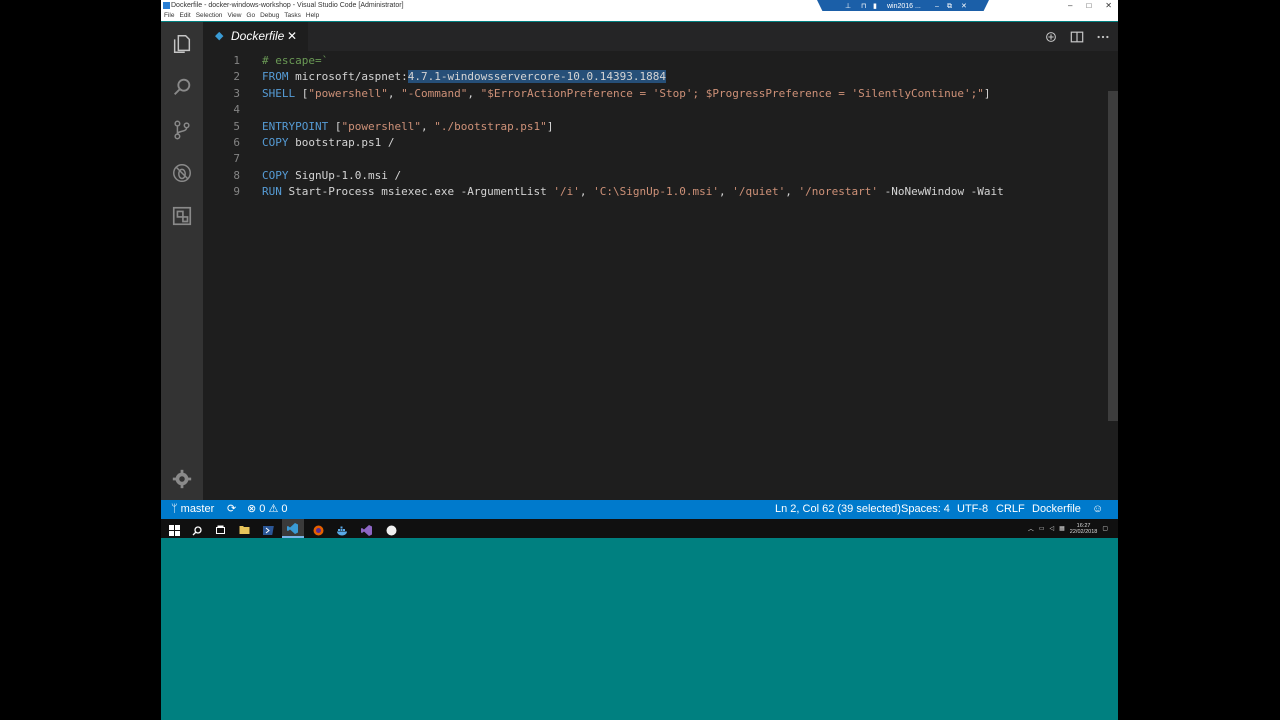 The width and height of the screenshot is (1280, 720). Describe the element at coordinates (342, 529) in the screenshot. I see `docker-icon` at that location.